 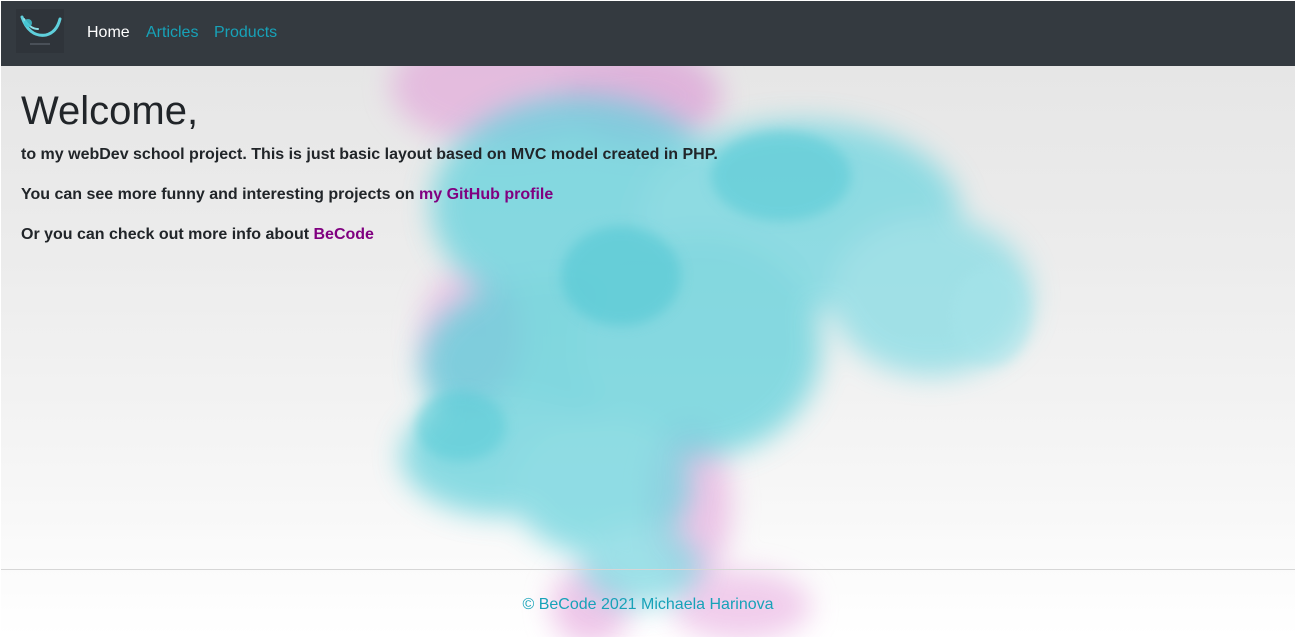 I want to click on nav-link-home: Home, so click(x=108, y=33).